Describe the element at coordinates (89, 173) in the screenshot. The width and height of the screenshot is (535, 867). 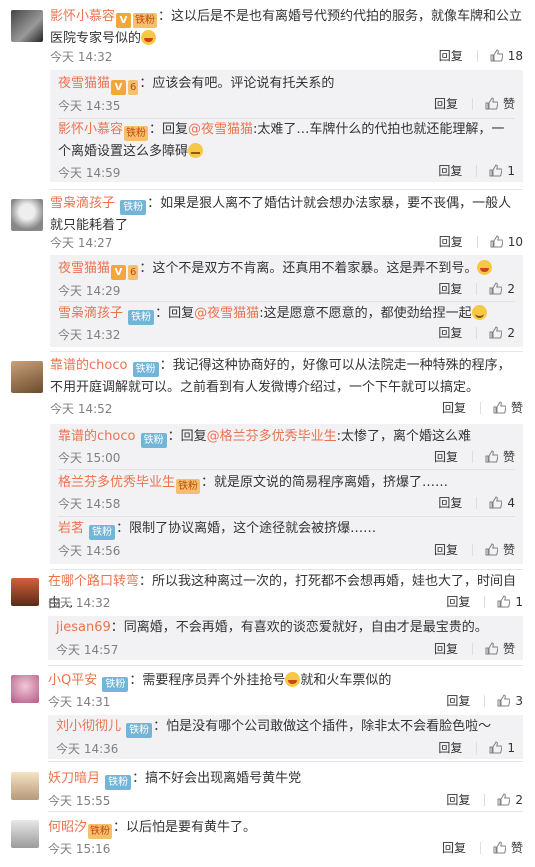
I see `reply-time: 今天 14:59` at that location.